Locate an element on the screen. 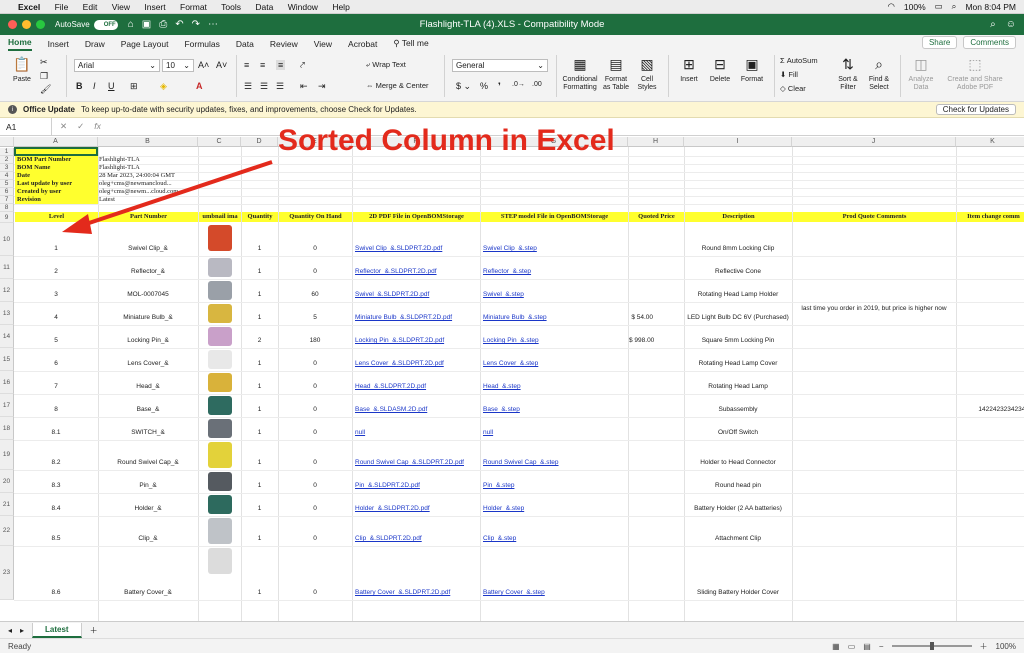  zoom-window-button is located at coordinates (40, 24).